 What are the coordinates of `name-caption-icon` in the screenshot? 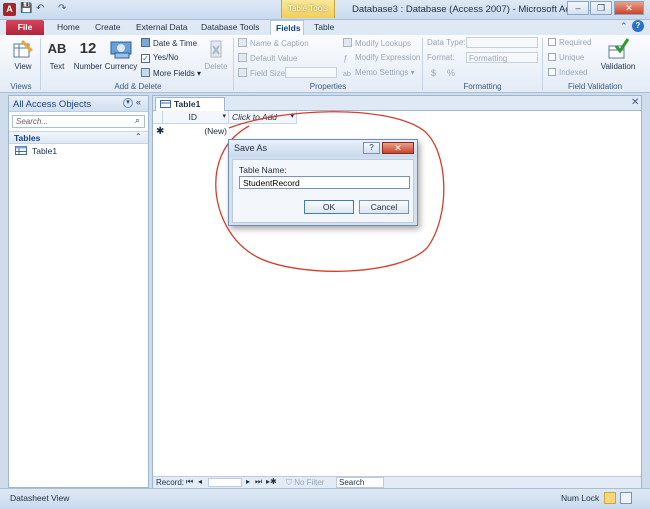 It's located at (242, 42).